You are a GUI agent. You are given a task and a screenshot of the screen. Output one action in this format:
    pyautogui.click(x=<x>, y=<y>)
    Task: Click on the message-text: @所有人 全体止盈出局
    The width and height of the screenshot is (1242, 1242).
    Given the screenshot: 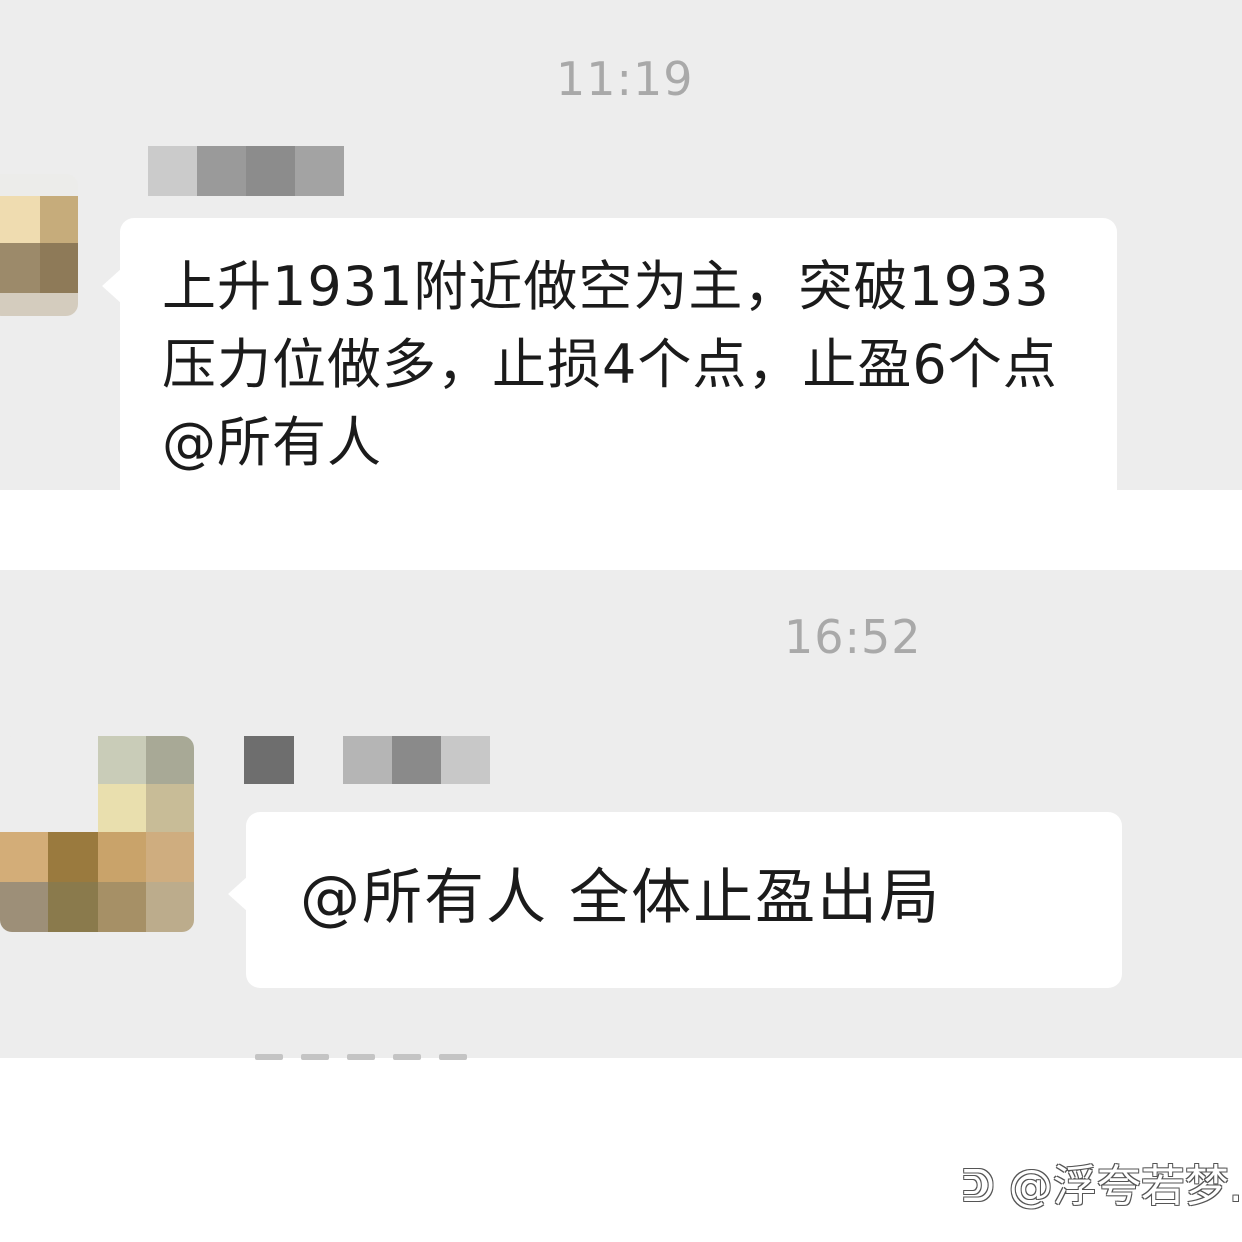 What is the action you would take?
    pyautogui.click(x=621, y=898)
    